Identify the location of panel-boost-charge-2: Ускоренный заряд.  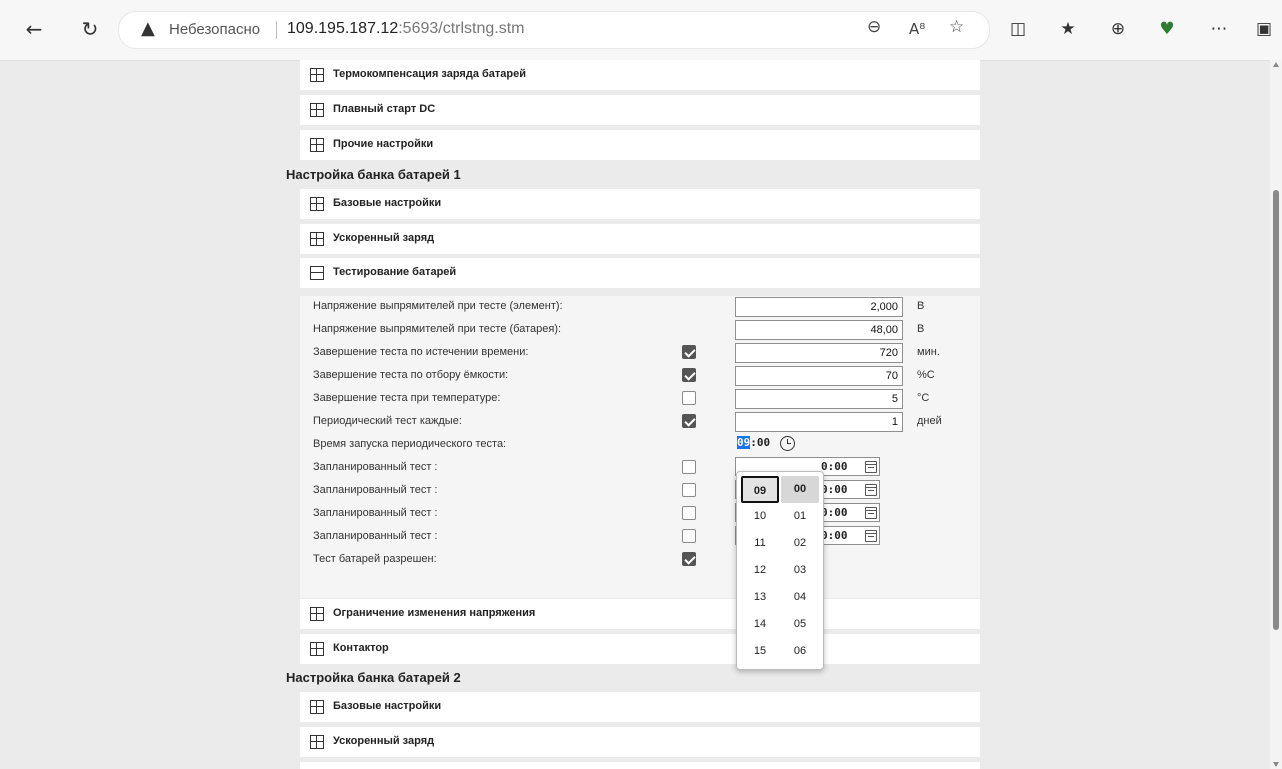
(640, 742).